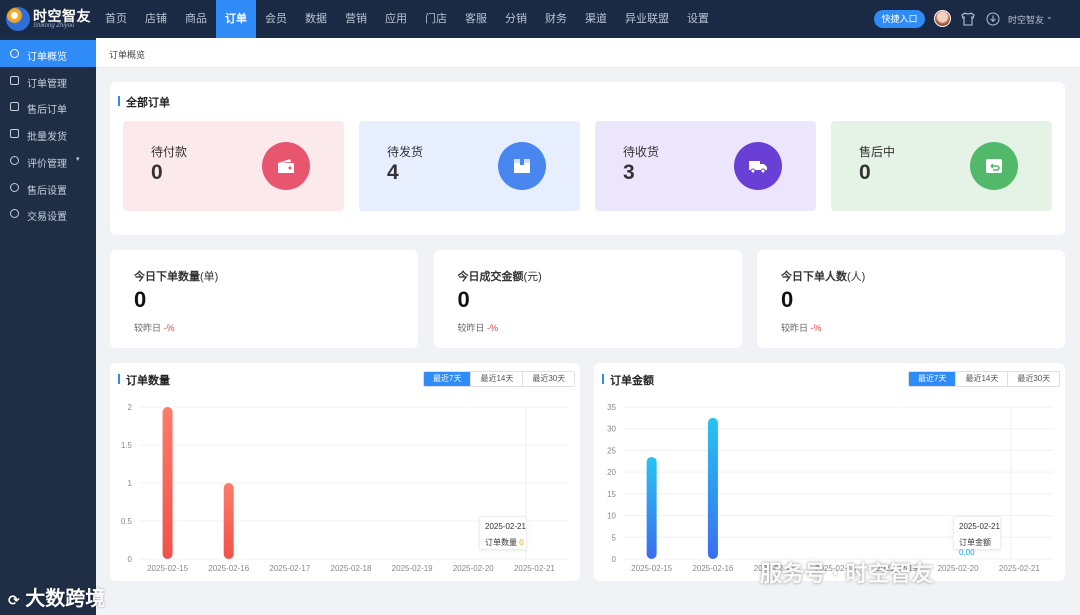 This screenshot has width=1080, height=615. I want to click on x-tick-label: 2025-02-20, so click(958, 568).